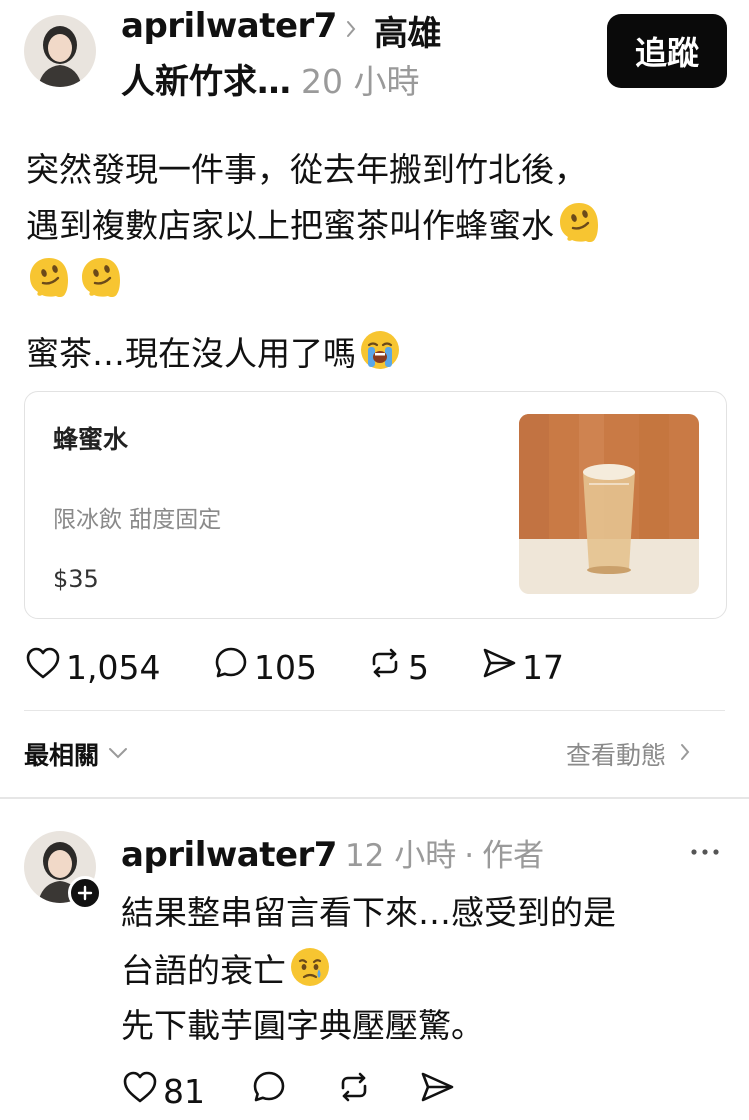  I want to click on comment-button: 105, so click(264, 667).